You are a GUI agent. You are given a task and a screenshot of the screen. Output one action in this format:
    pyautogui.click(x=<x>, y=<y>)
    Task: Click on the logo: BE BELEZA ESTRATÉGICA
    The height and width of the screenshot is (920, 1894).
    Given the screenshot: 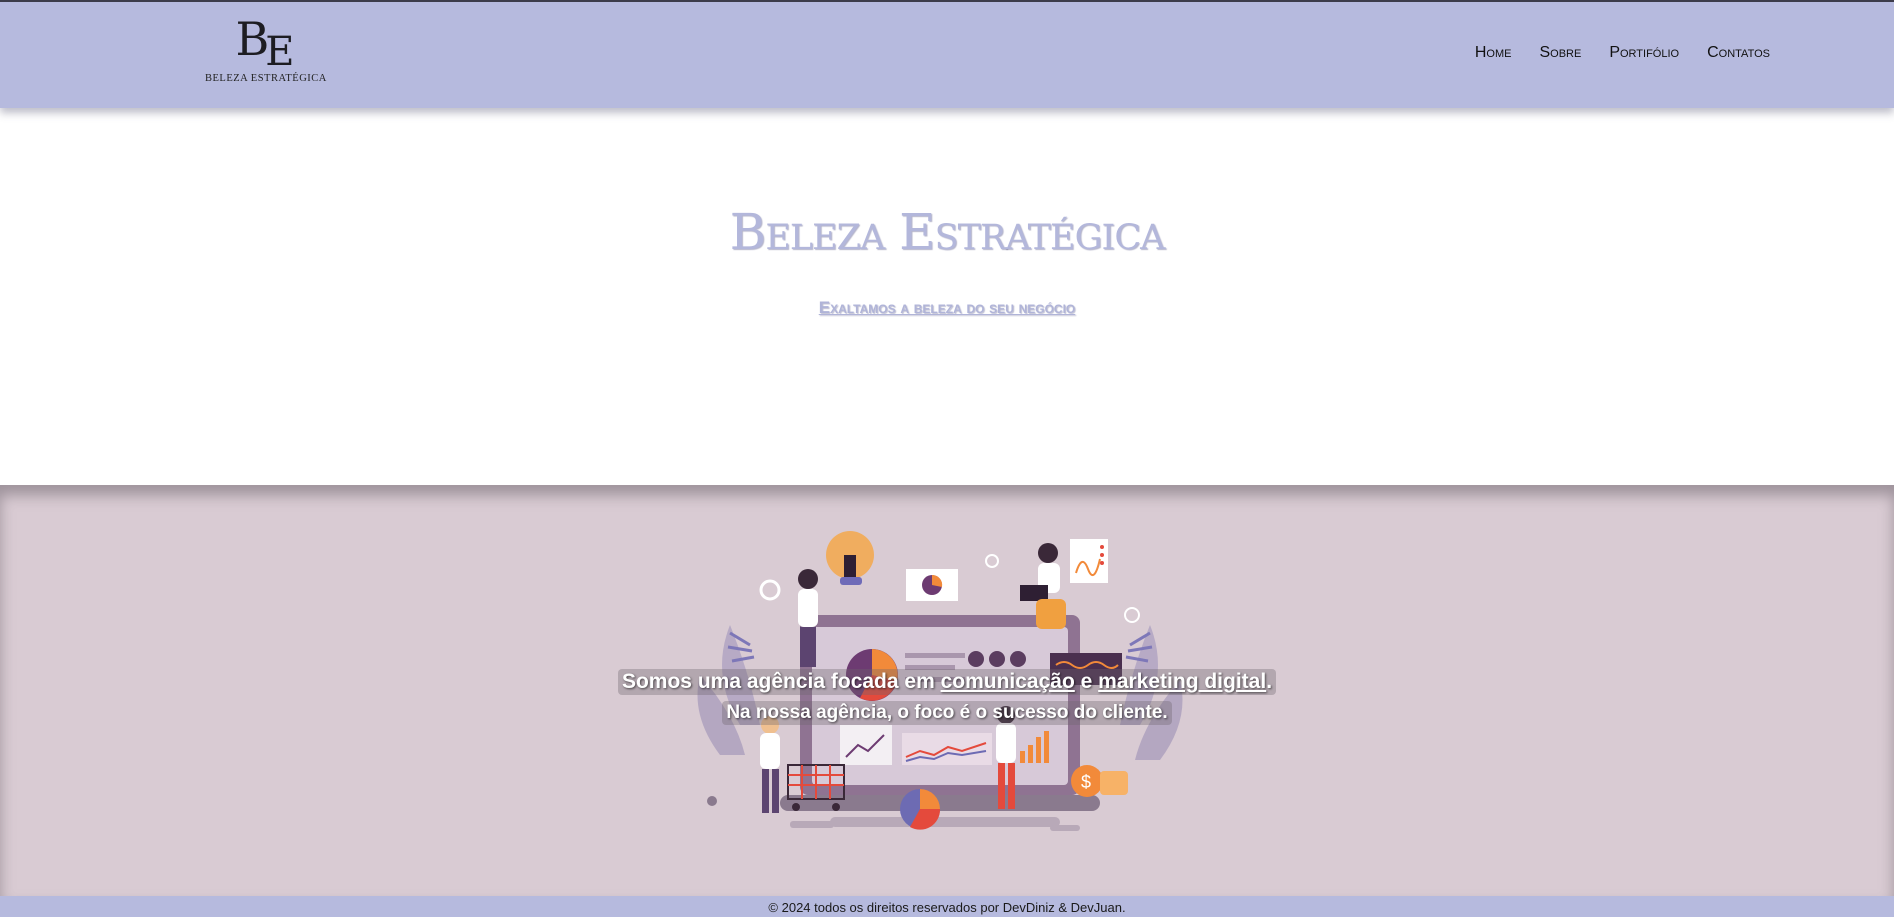 What is the action you would take?
    pyautogui.click(x=266, y=49)
    